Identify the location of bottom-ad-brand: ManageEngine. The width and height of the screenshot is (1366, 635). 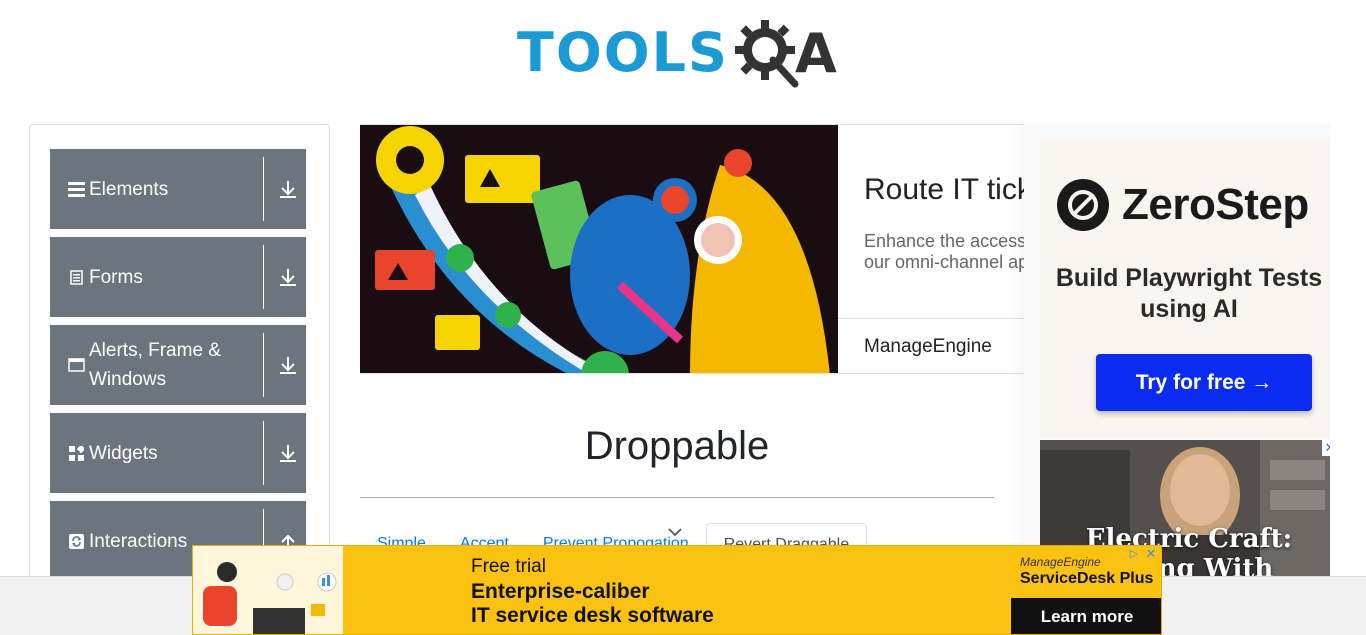
(1060, 562).